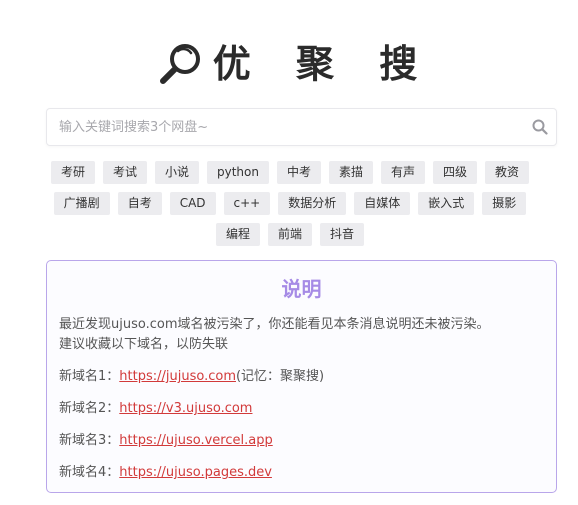 The height and width of the screenshot is (505, 578). What do you see at coordinates (81, 203) in the screenshot?
I see `tag-guangboju: 广播剧` at bounding box center [81, 203].